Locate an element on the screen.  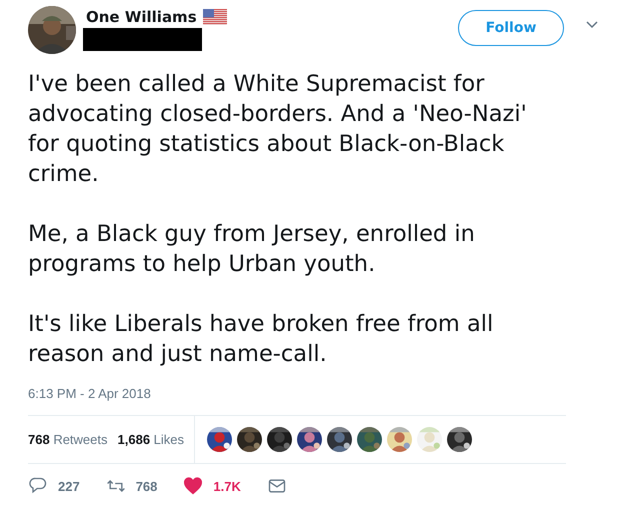
timestamp: 6:13 PM - 2 Apr 2018 is located at coordinates (89, 393).